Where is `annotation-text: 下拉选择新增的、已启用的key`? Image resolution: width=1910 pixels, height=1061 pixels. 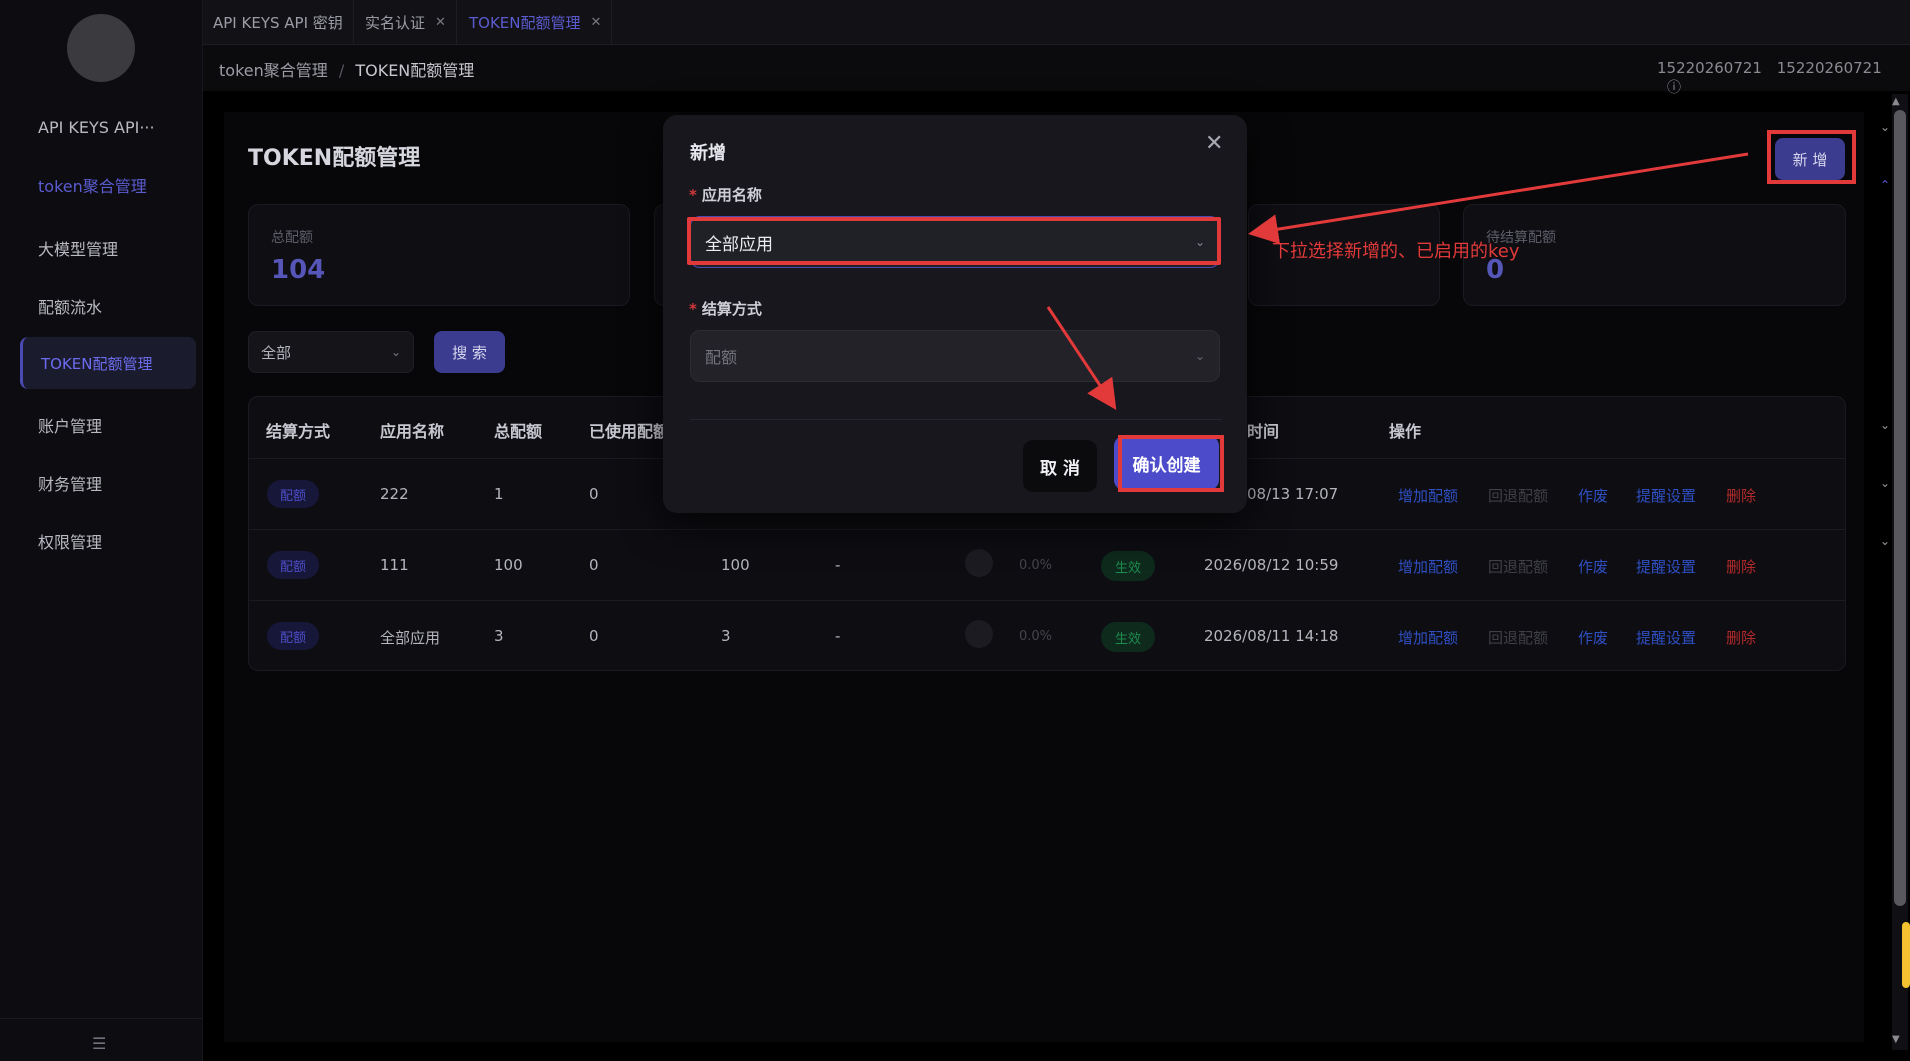
annotation-text: 下拉选择新增的、已启用的key is located at coordinates (1396, 251).